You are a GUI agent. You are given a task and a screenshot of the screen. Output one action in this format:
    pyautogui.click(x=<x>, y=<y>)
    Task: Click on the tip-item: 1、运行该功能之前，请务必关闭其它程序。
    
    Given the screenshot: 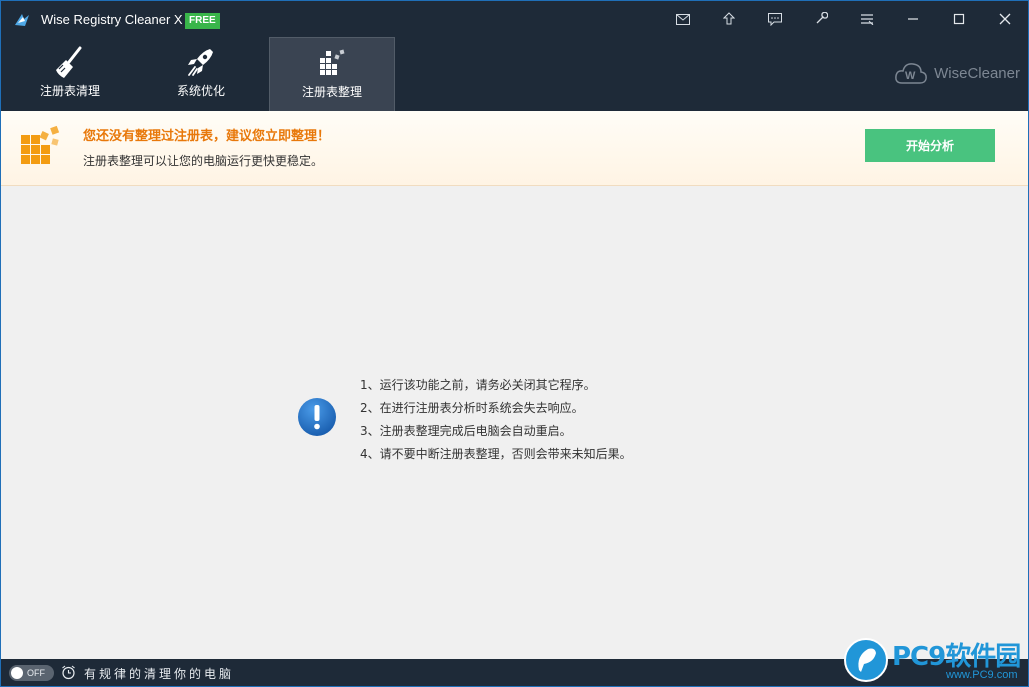 What is the action you would take?
    pyautogui.click(x=478, y=385)
    